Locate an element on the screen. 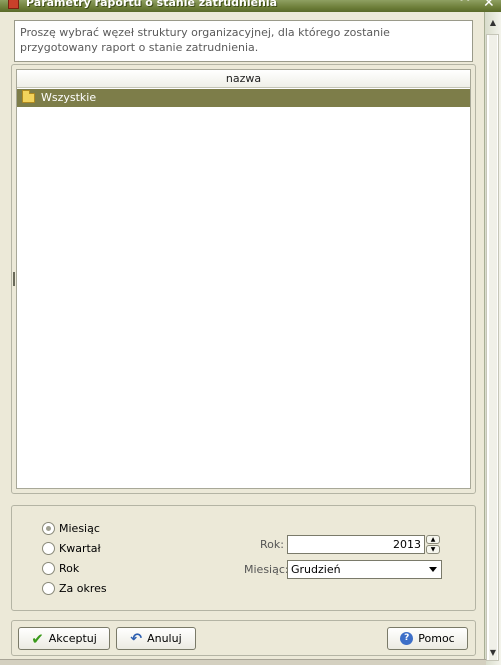  radio-label: Rok is located at coordinates (69, 568).